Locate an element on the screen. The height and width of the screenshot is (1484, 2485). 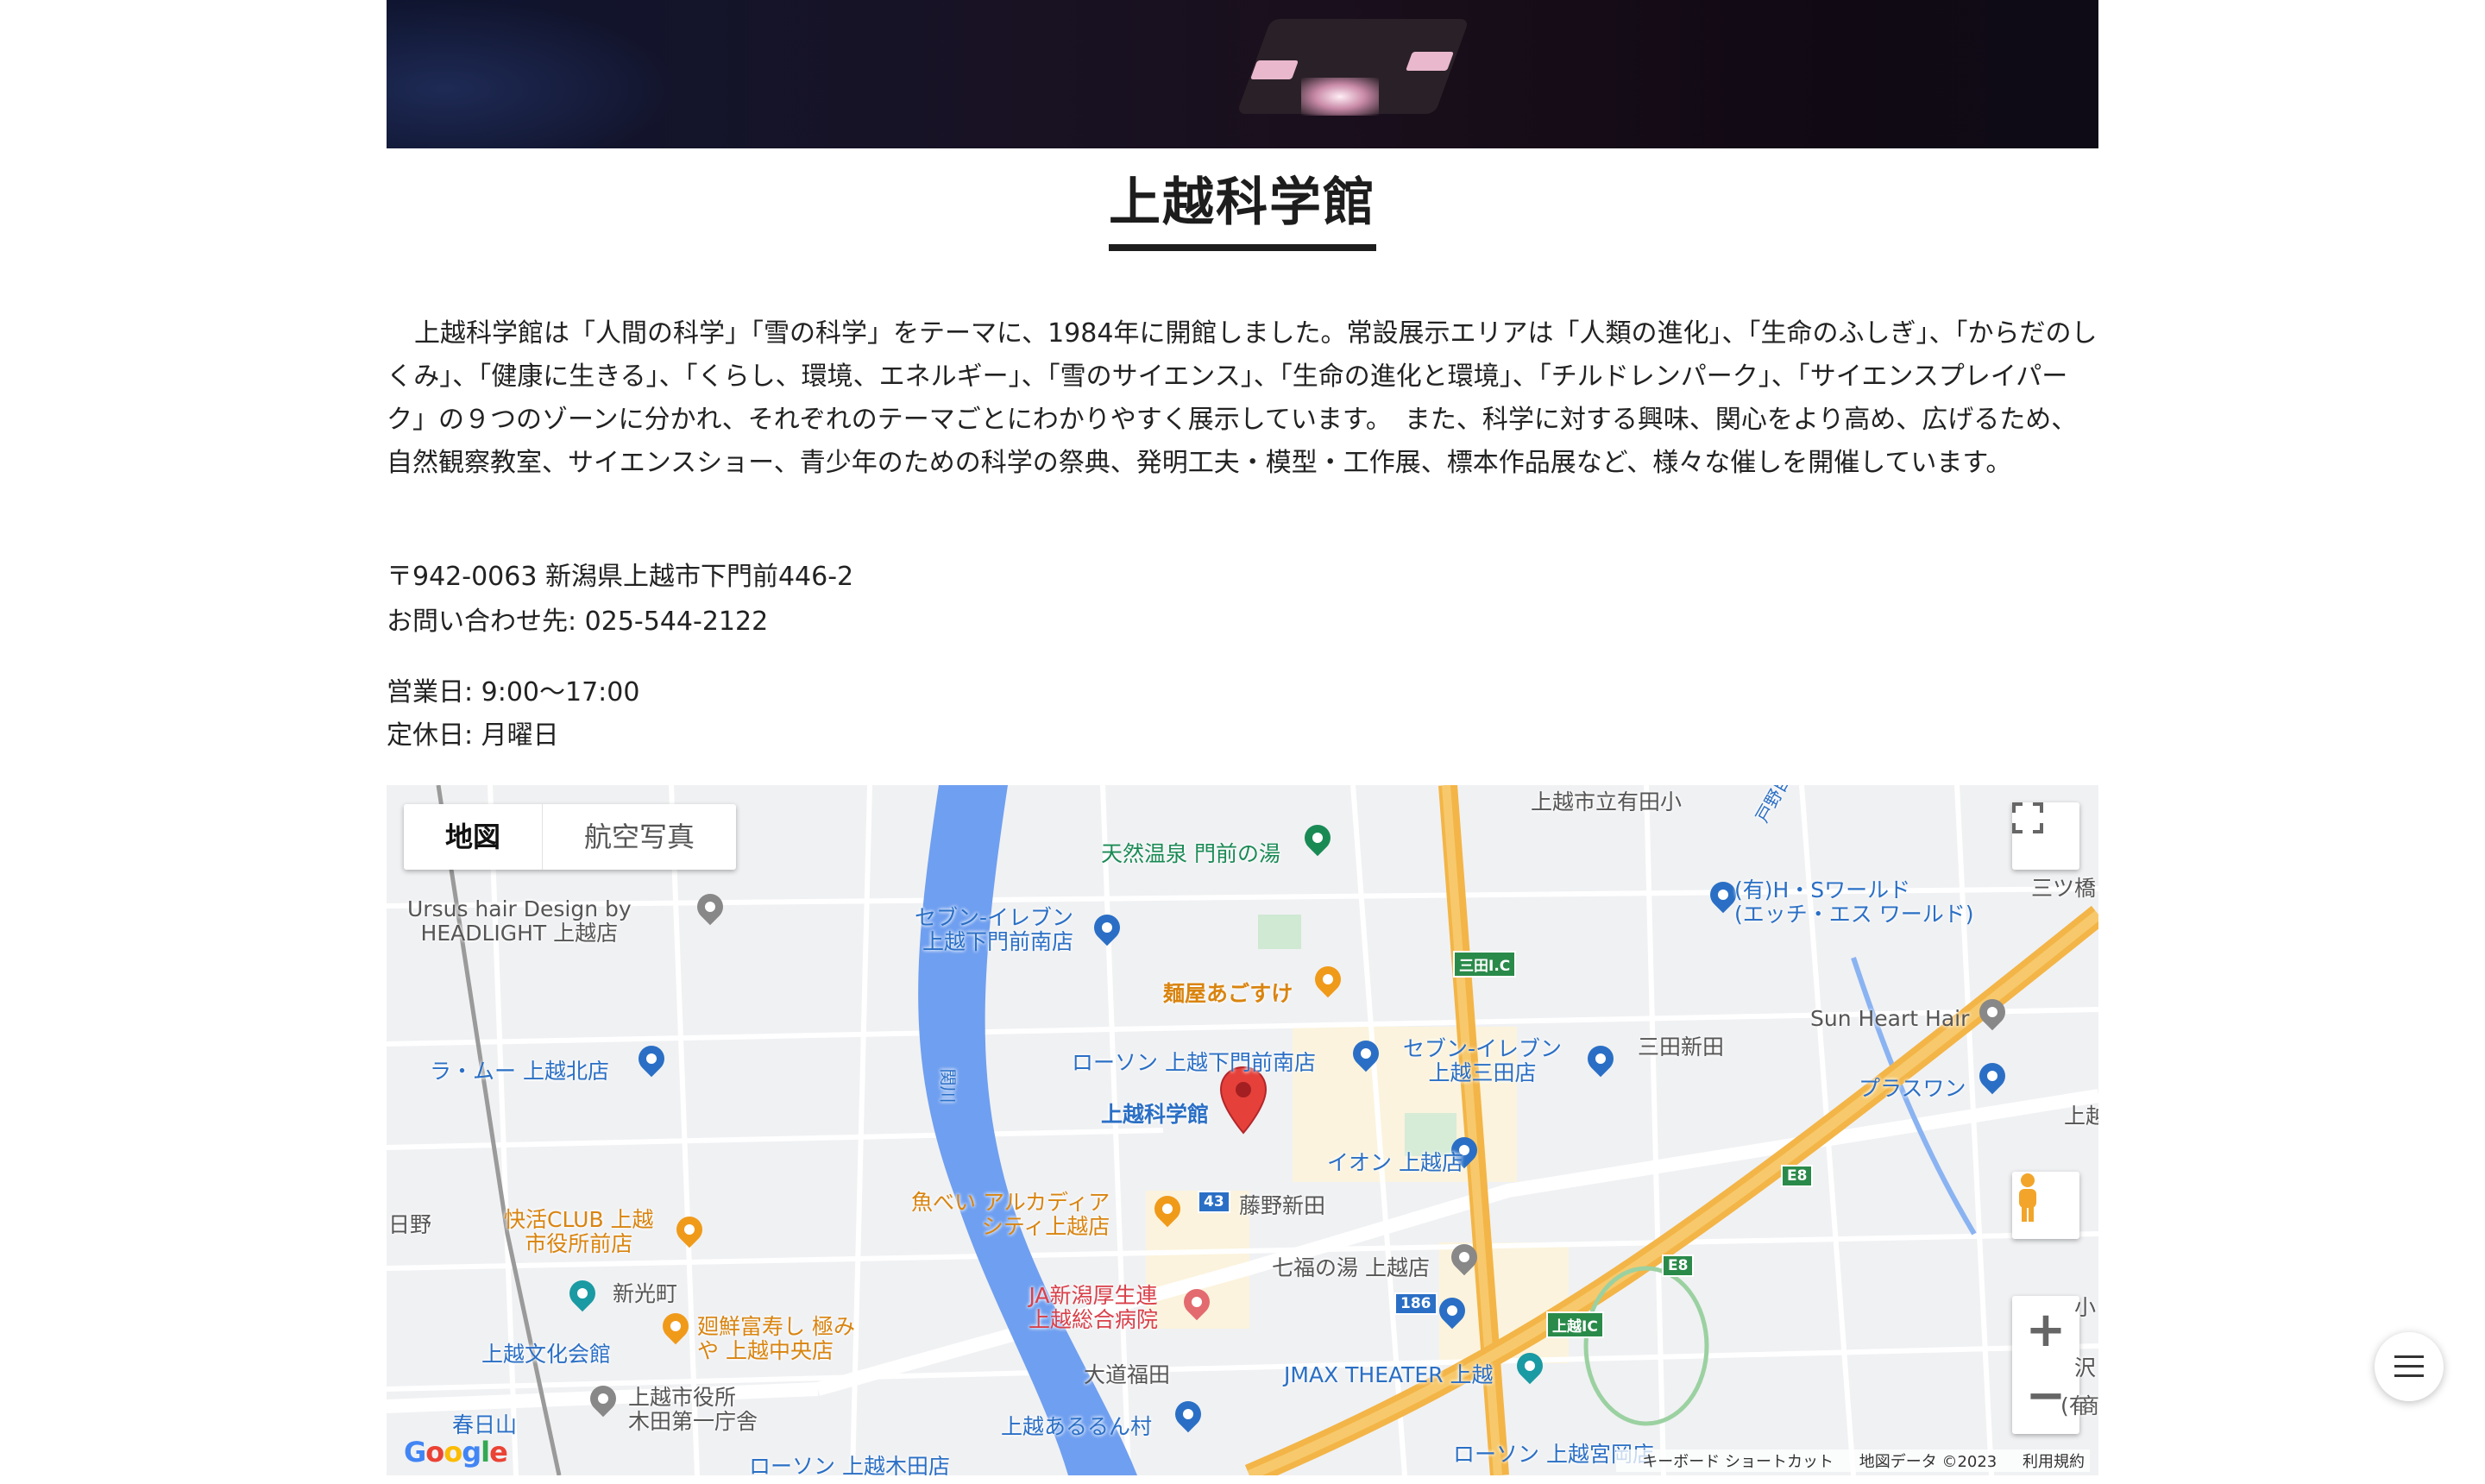
map-footer: キーボード ショートカット 地図データ ©2023 利用規約 is located at coordinates (1853, 1460).